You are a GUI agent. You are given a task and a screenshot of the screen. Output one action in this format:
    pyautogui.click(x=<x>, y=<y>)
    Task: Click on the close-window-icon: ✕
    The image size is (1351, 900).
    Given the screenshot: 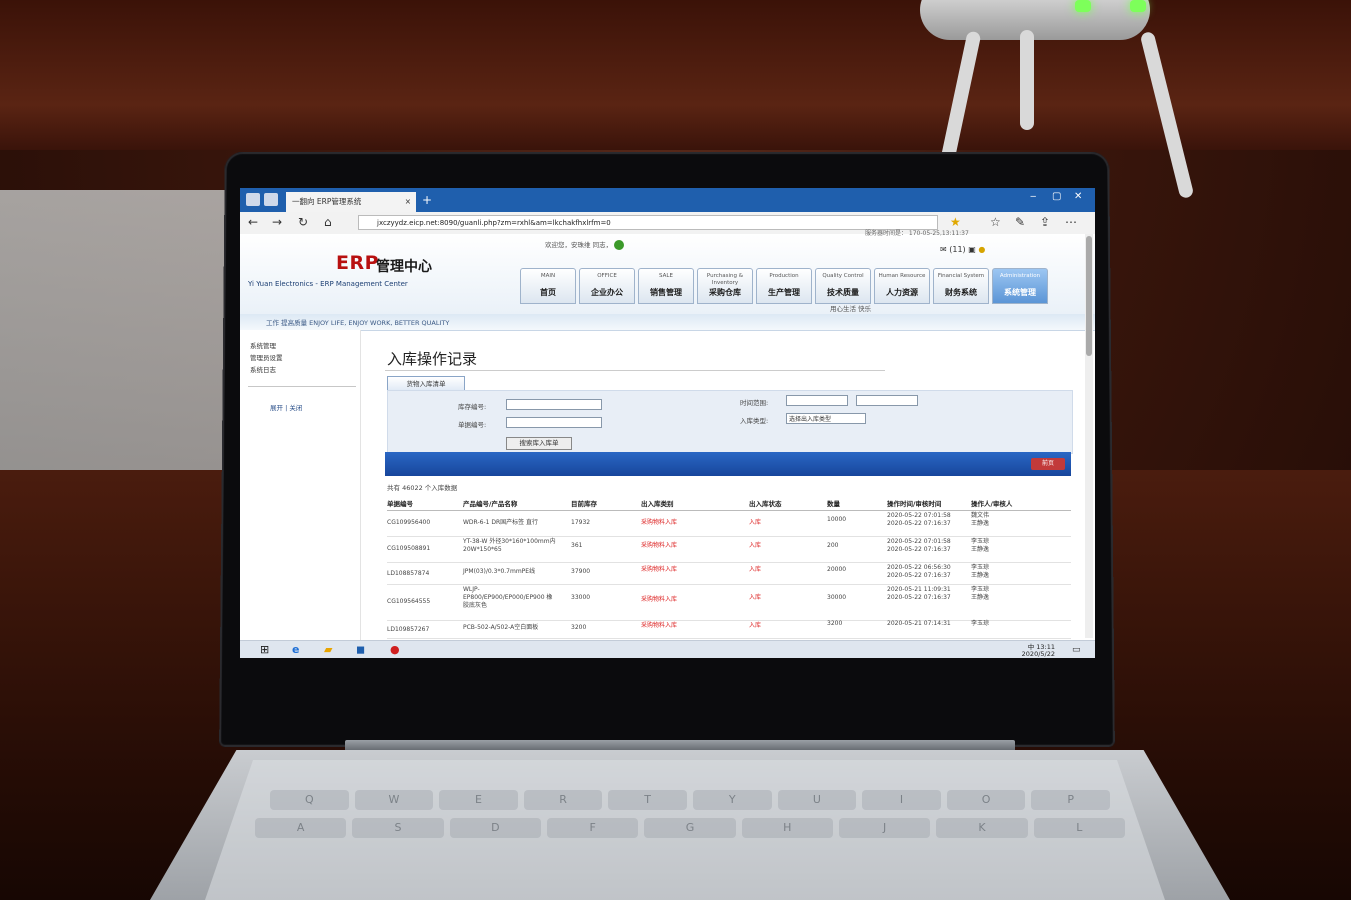 What is the action you would take?
    pyautogui.click(x=1078, y=196)
    